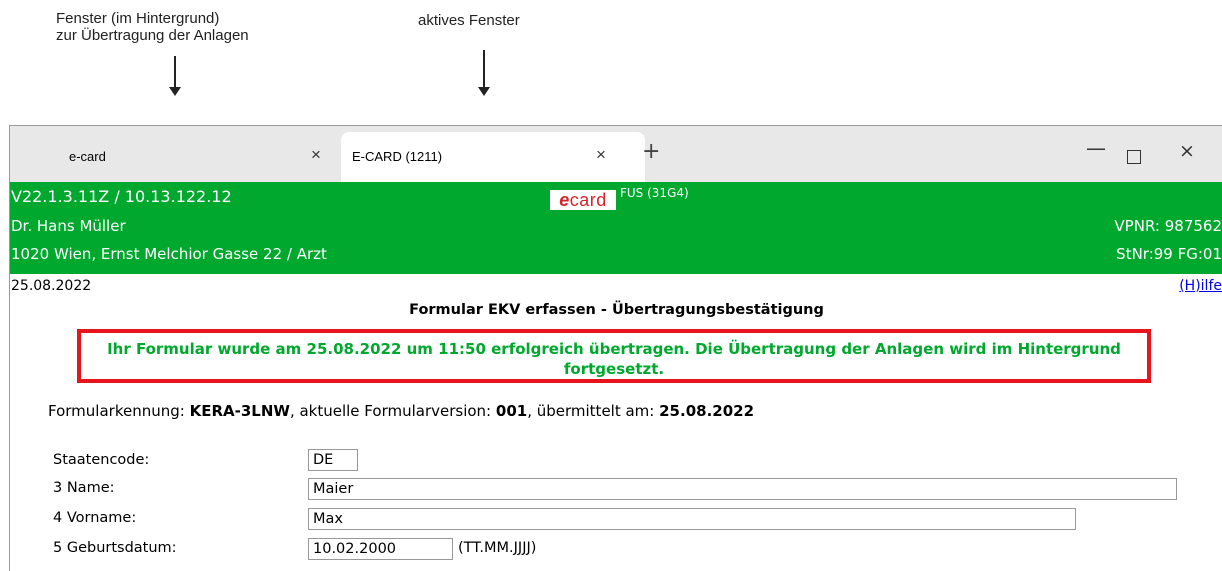  What do you see at coordinates (742, 489) in the screenshot?
I see `name-field: Maier` at bounding box center [742, 489].